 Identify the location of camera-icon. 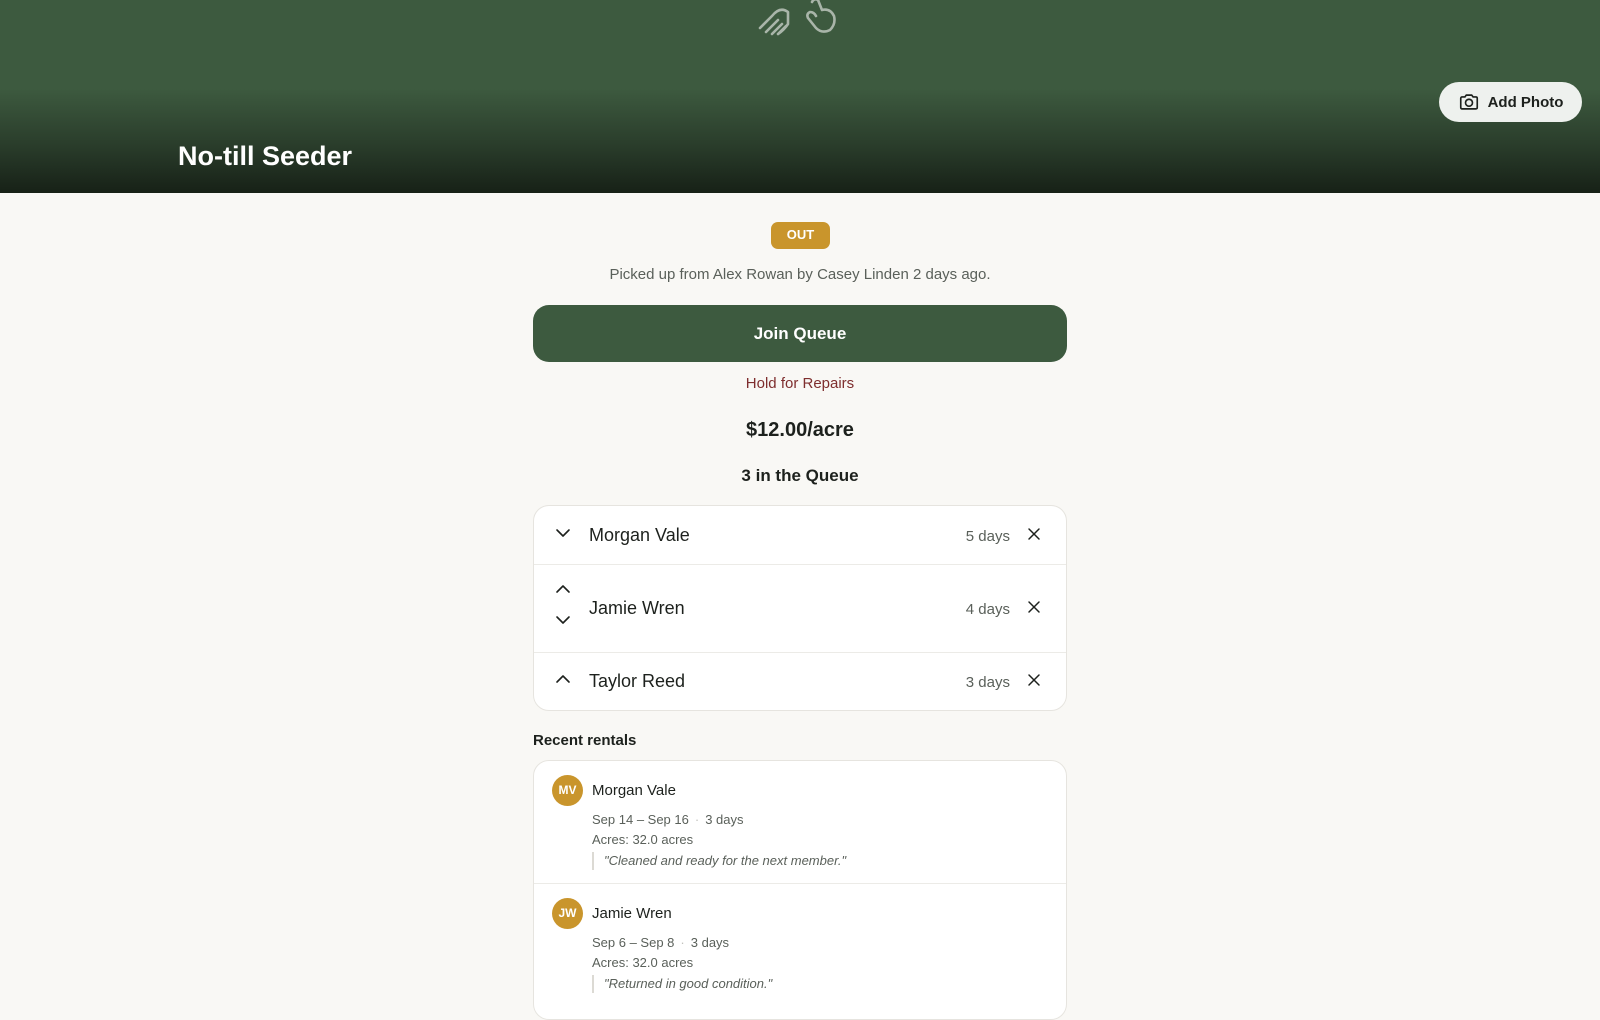
(1468, 102).